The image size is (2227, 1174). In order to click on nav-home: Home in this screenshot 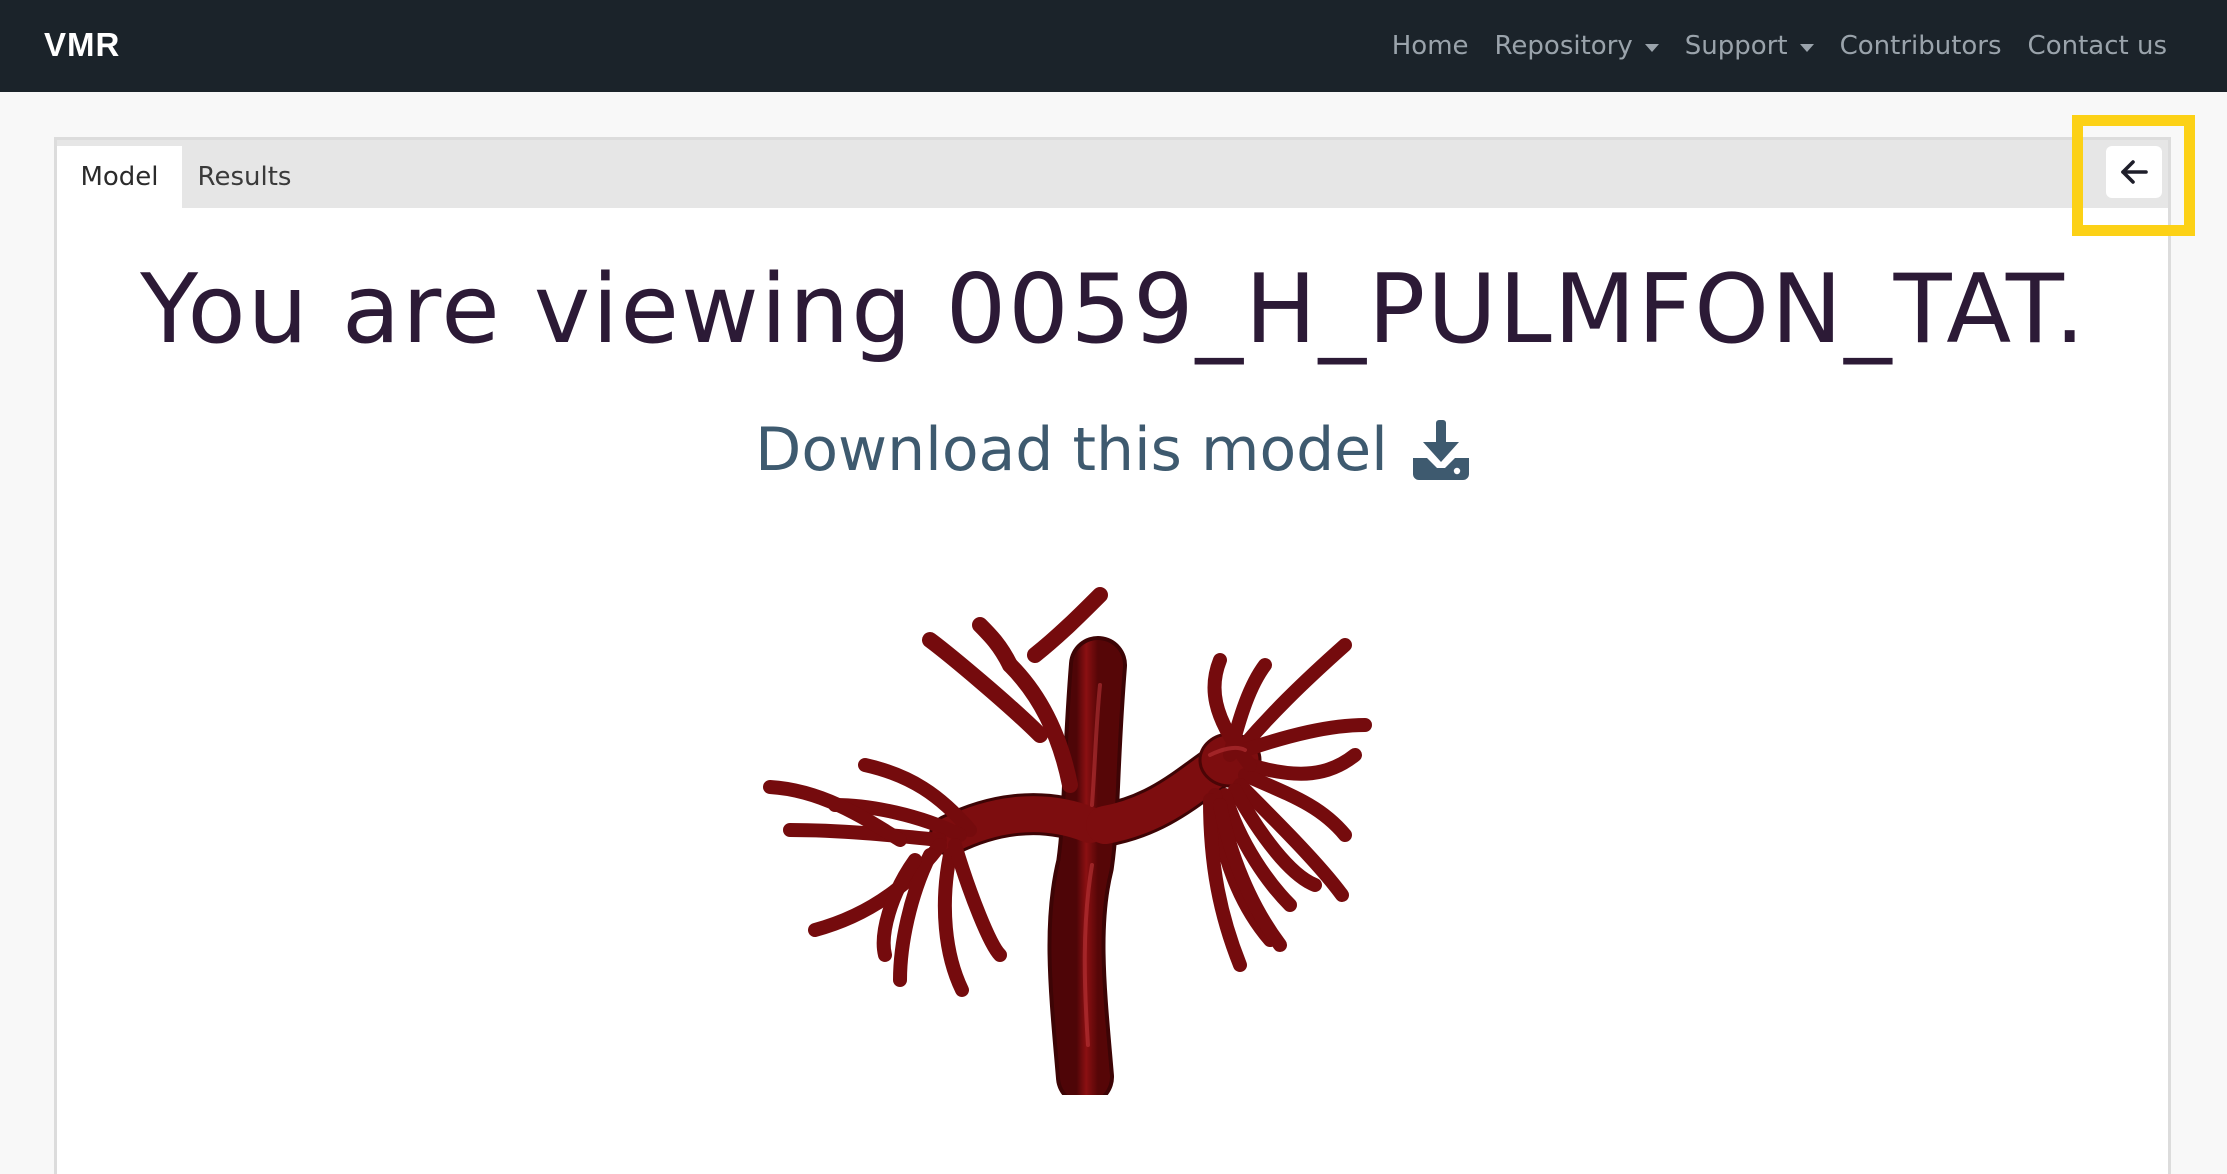, I will do `click(1430, 46)`.